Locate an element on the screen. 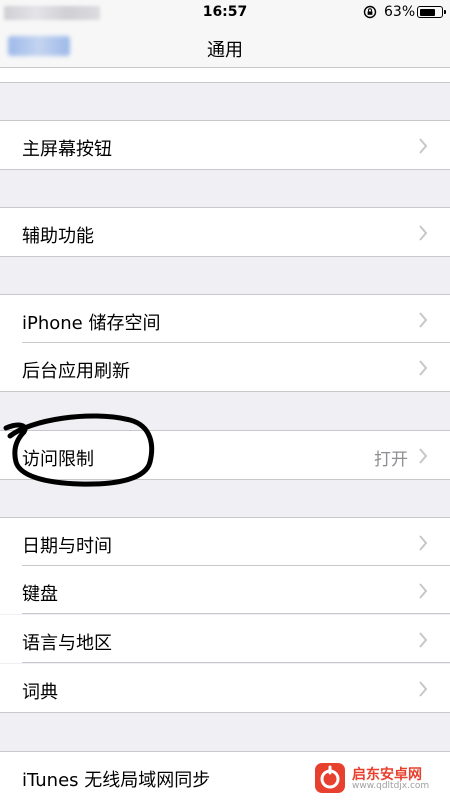  battery-icon is located at coordinates (431, 12).